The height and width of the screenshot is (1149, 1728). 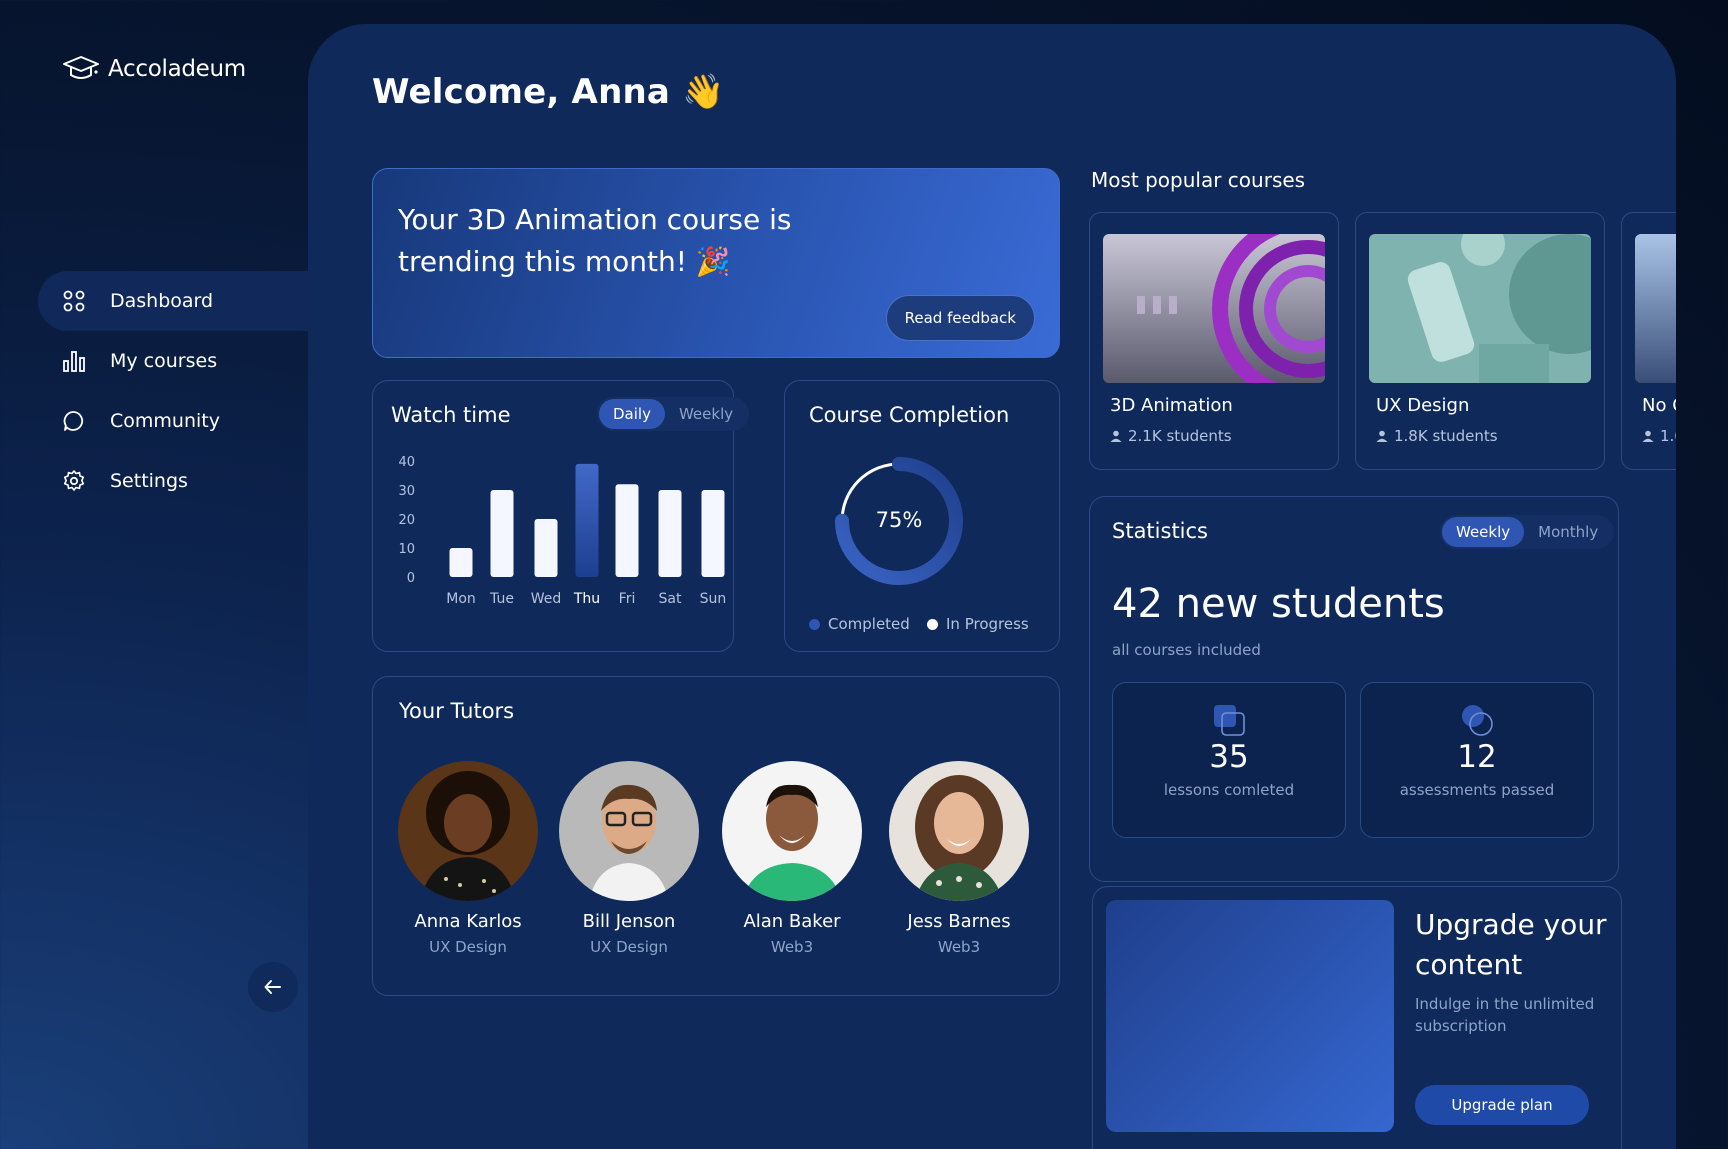 I want to click on upgrade-illustration, so click(x=1250, y=1016).